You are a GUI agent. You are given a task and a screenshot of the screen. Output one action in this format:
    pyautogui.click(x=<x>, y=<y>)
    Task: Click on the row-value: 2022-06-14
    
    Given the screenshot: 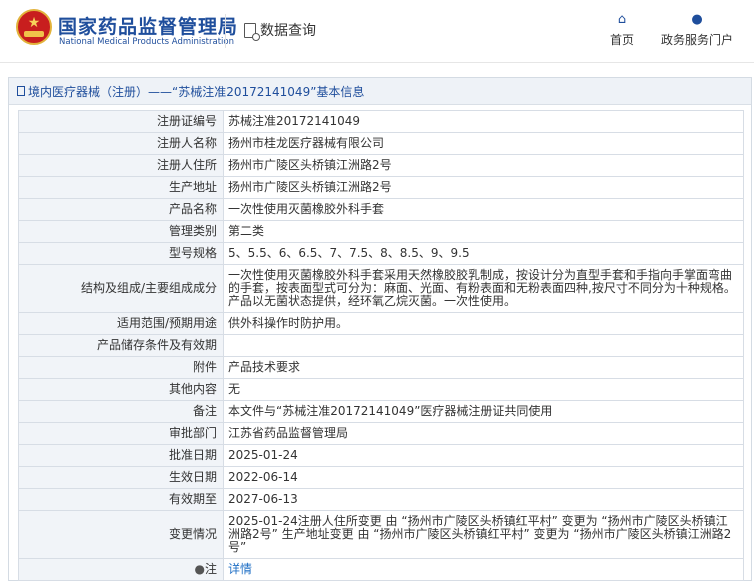 What is the action you would take?
    pyautogui.click(x=483, y=477)
    